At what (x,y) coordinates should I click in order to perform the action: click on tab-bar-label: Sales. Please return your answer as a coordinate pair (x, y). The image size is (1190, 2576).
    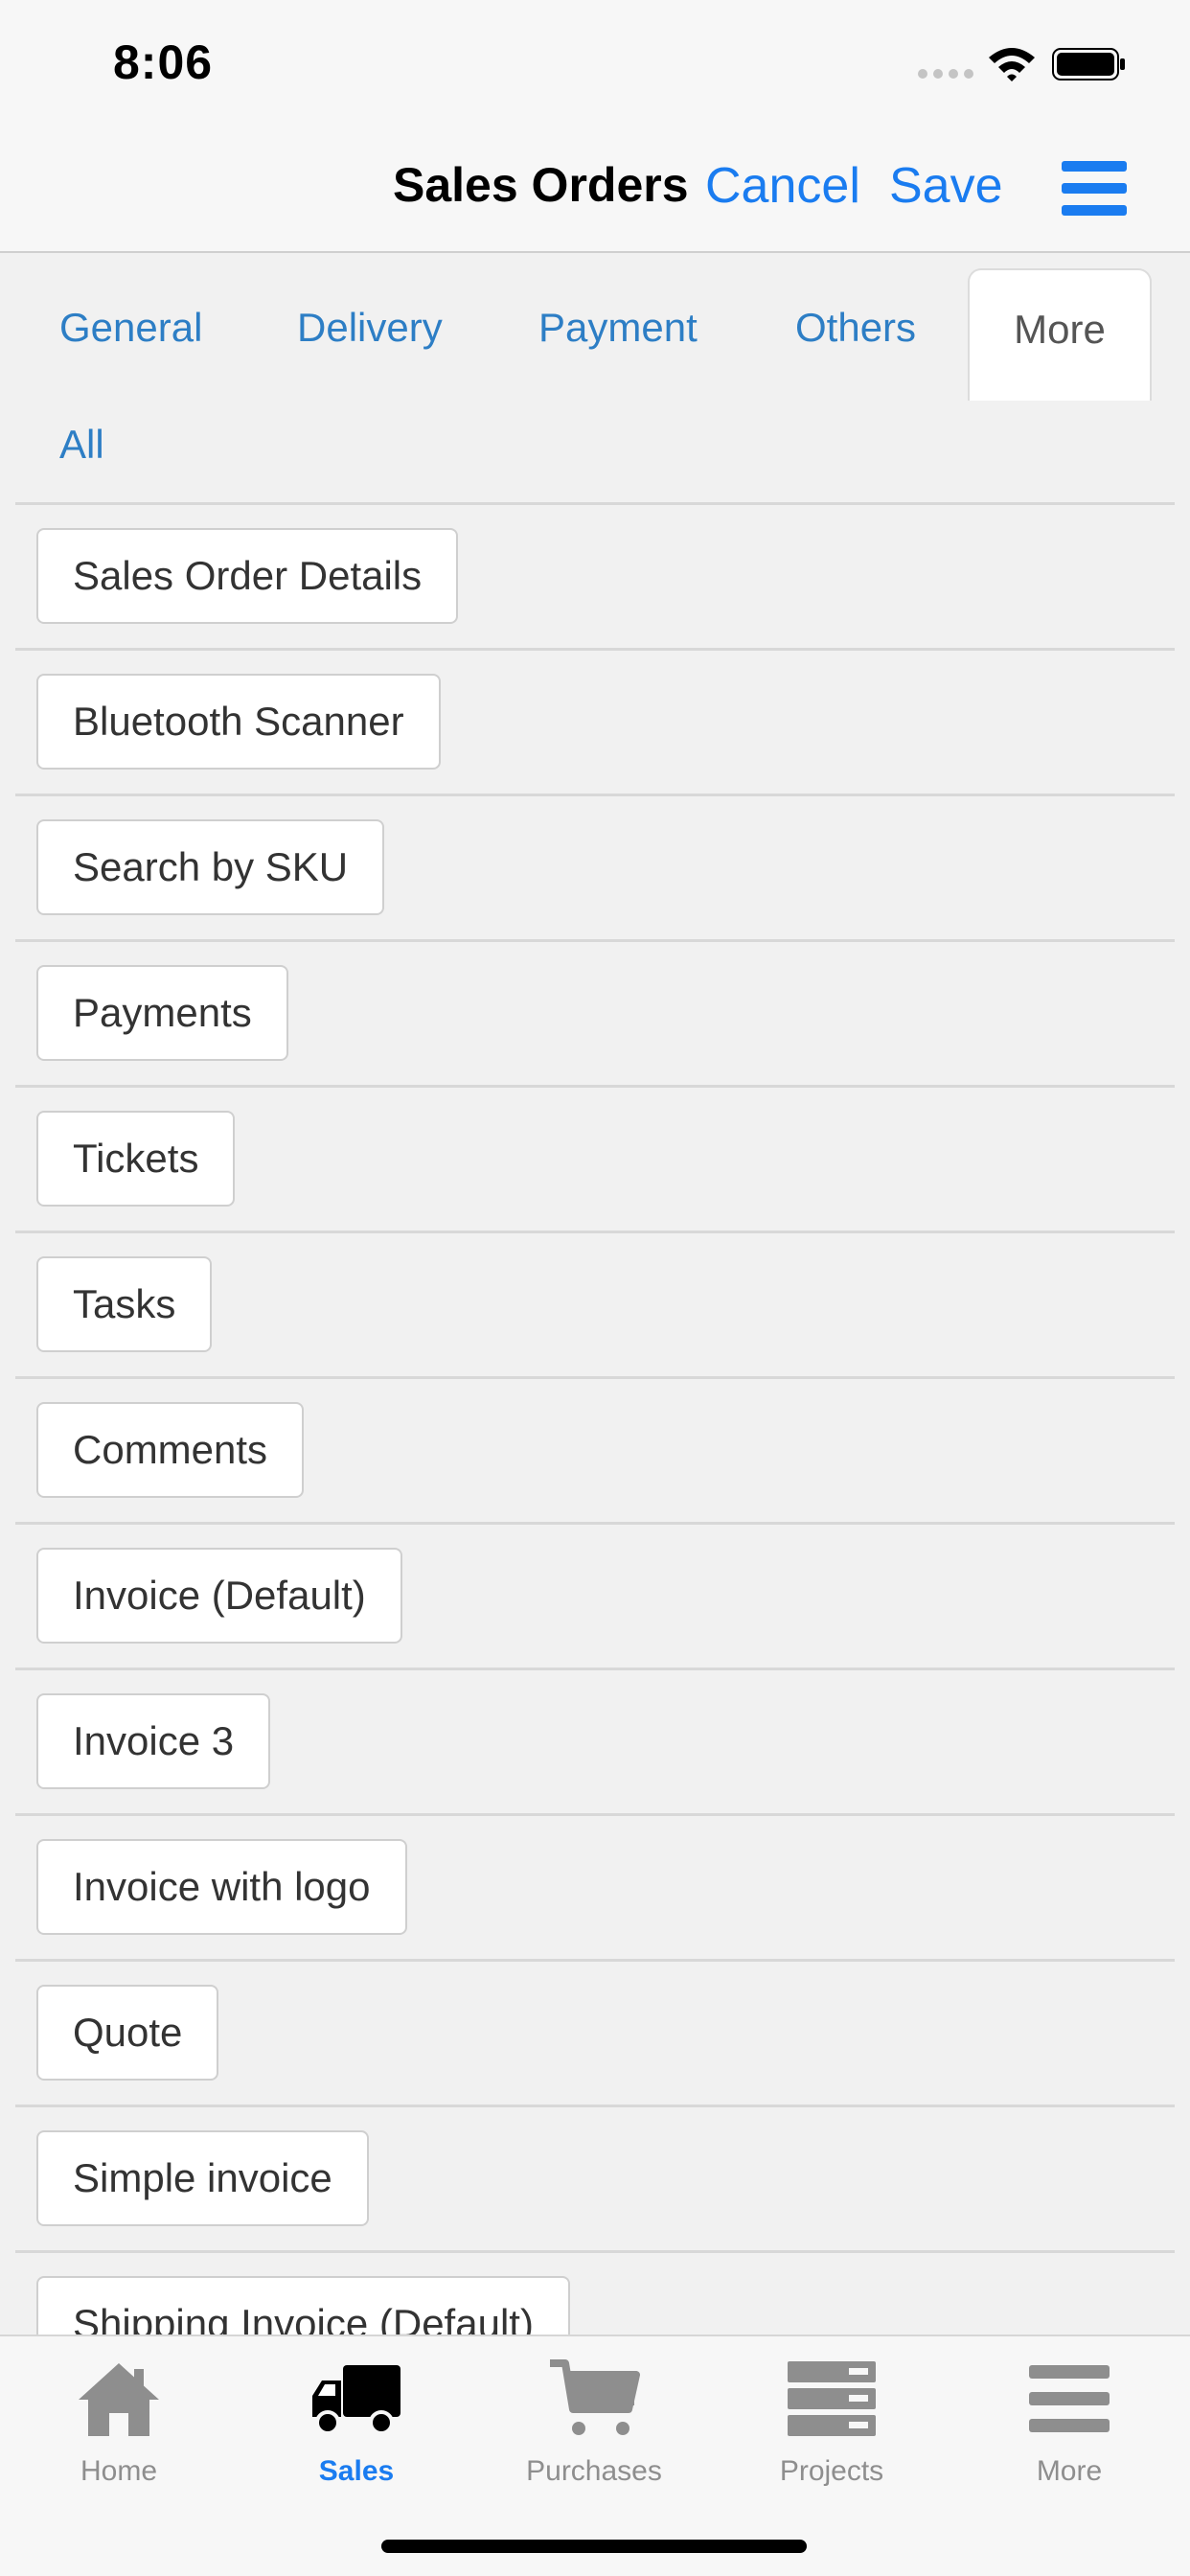
    Looking at the image, I should click on (357, 2471).